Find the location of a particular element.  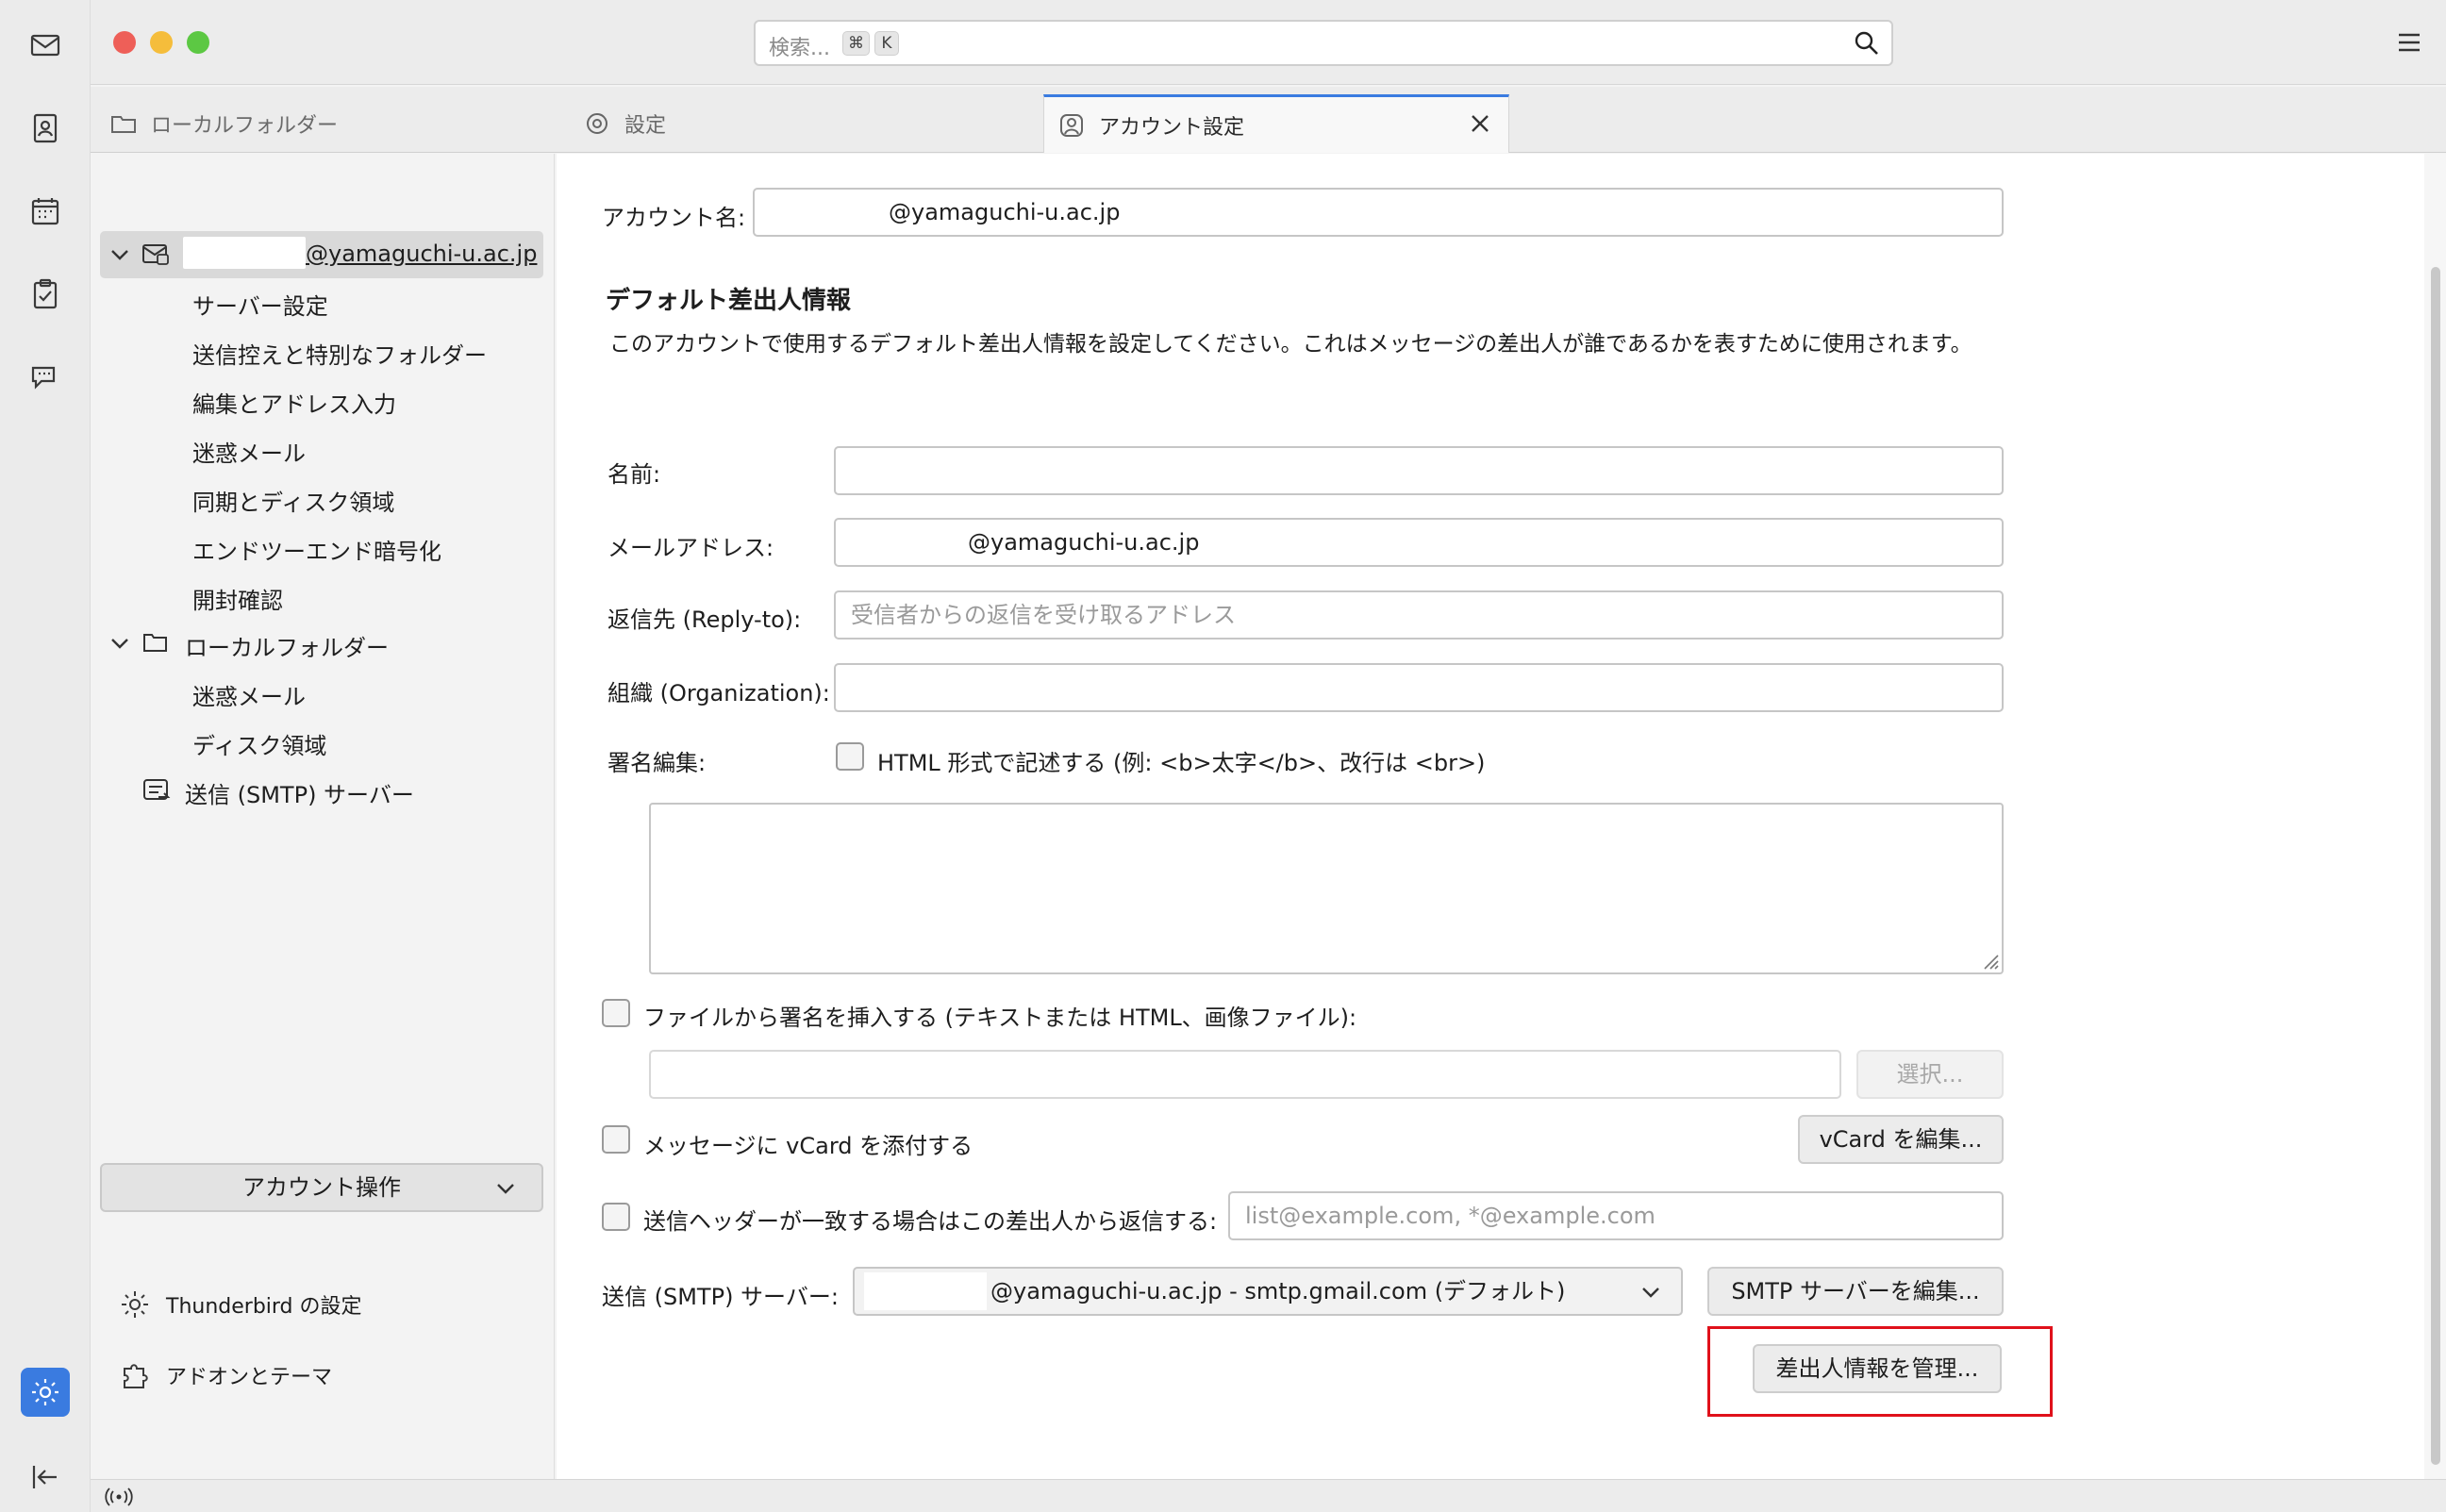

online-status-icon is located at coordinates (119, 1497).